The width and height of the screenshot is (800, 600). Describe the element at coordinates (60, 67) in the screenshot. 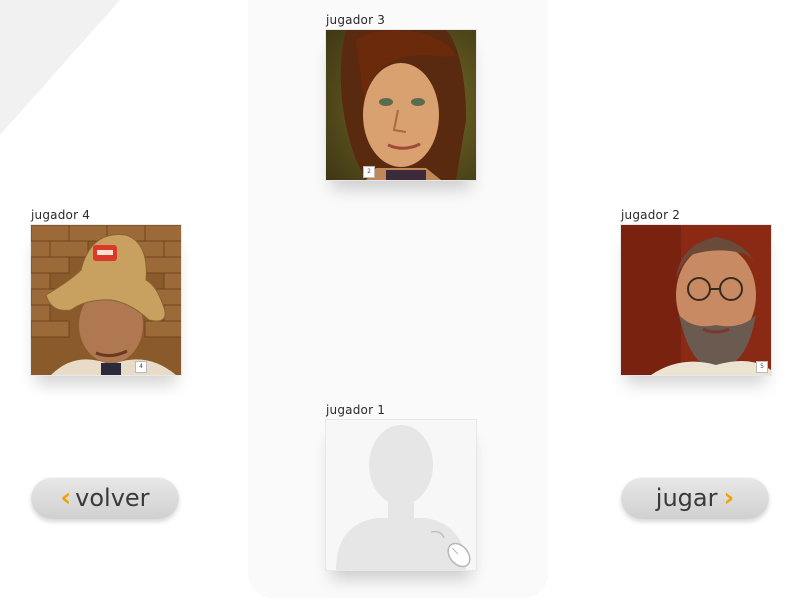

I see `corner-fold` at that location.